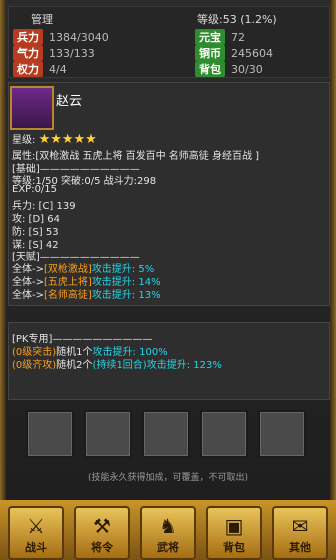 The height and width of the screenshot is (560, 336). What do you see at coordinates (36, 547) in the screenshot?
I see `toolbar-label: 战斗` at bounding box center [36, 547].